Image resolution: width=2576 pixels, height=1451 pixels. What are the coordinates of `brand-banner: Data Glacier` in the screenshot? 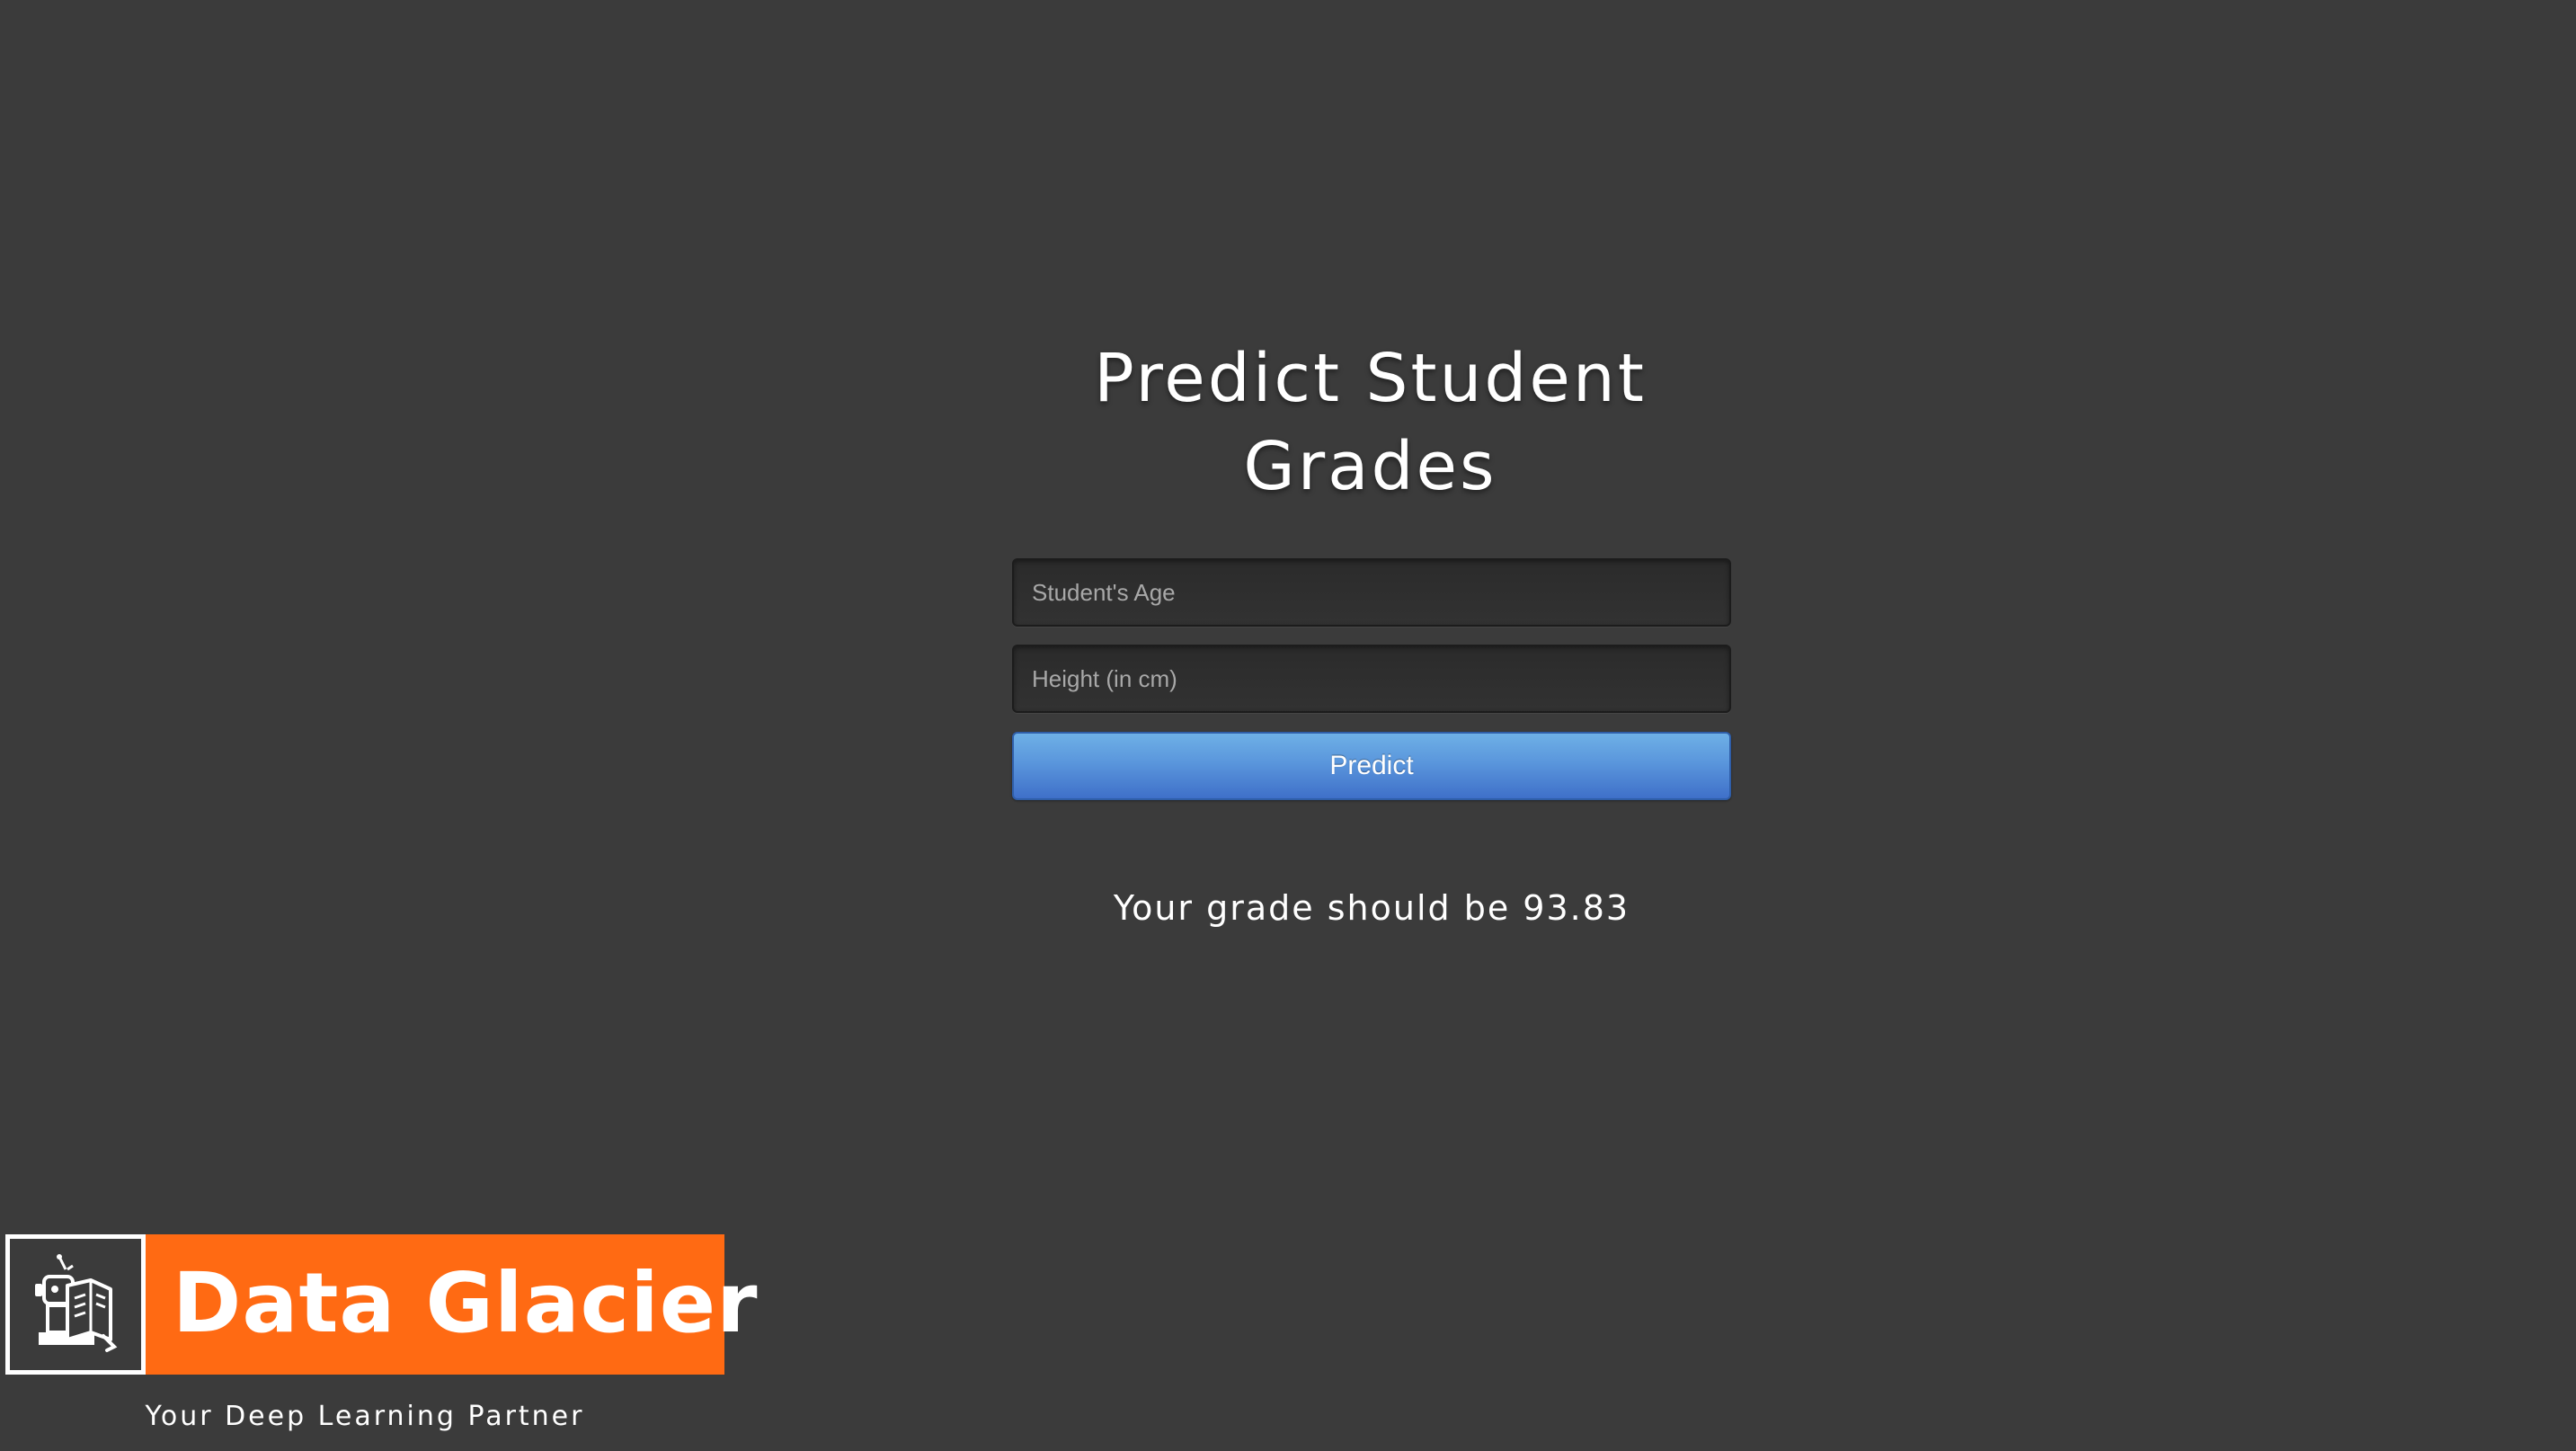 It's located at (381, 1304).